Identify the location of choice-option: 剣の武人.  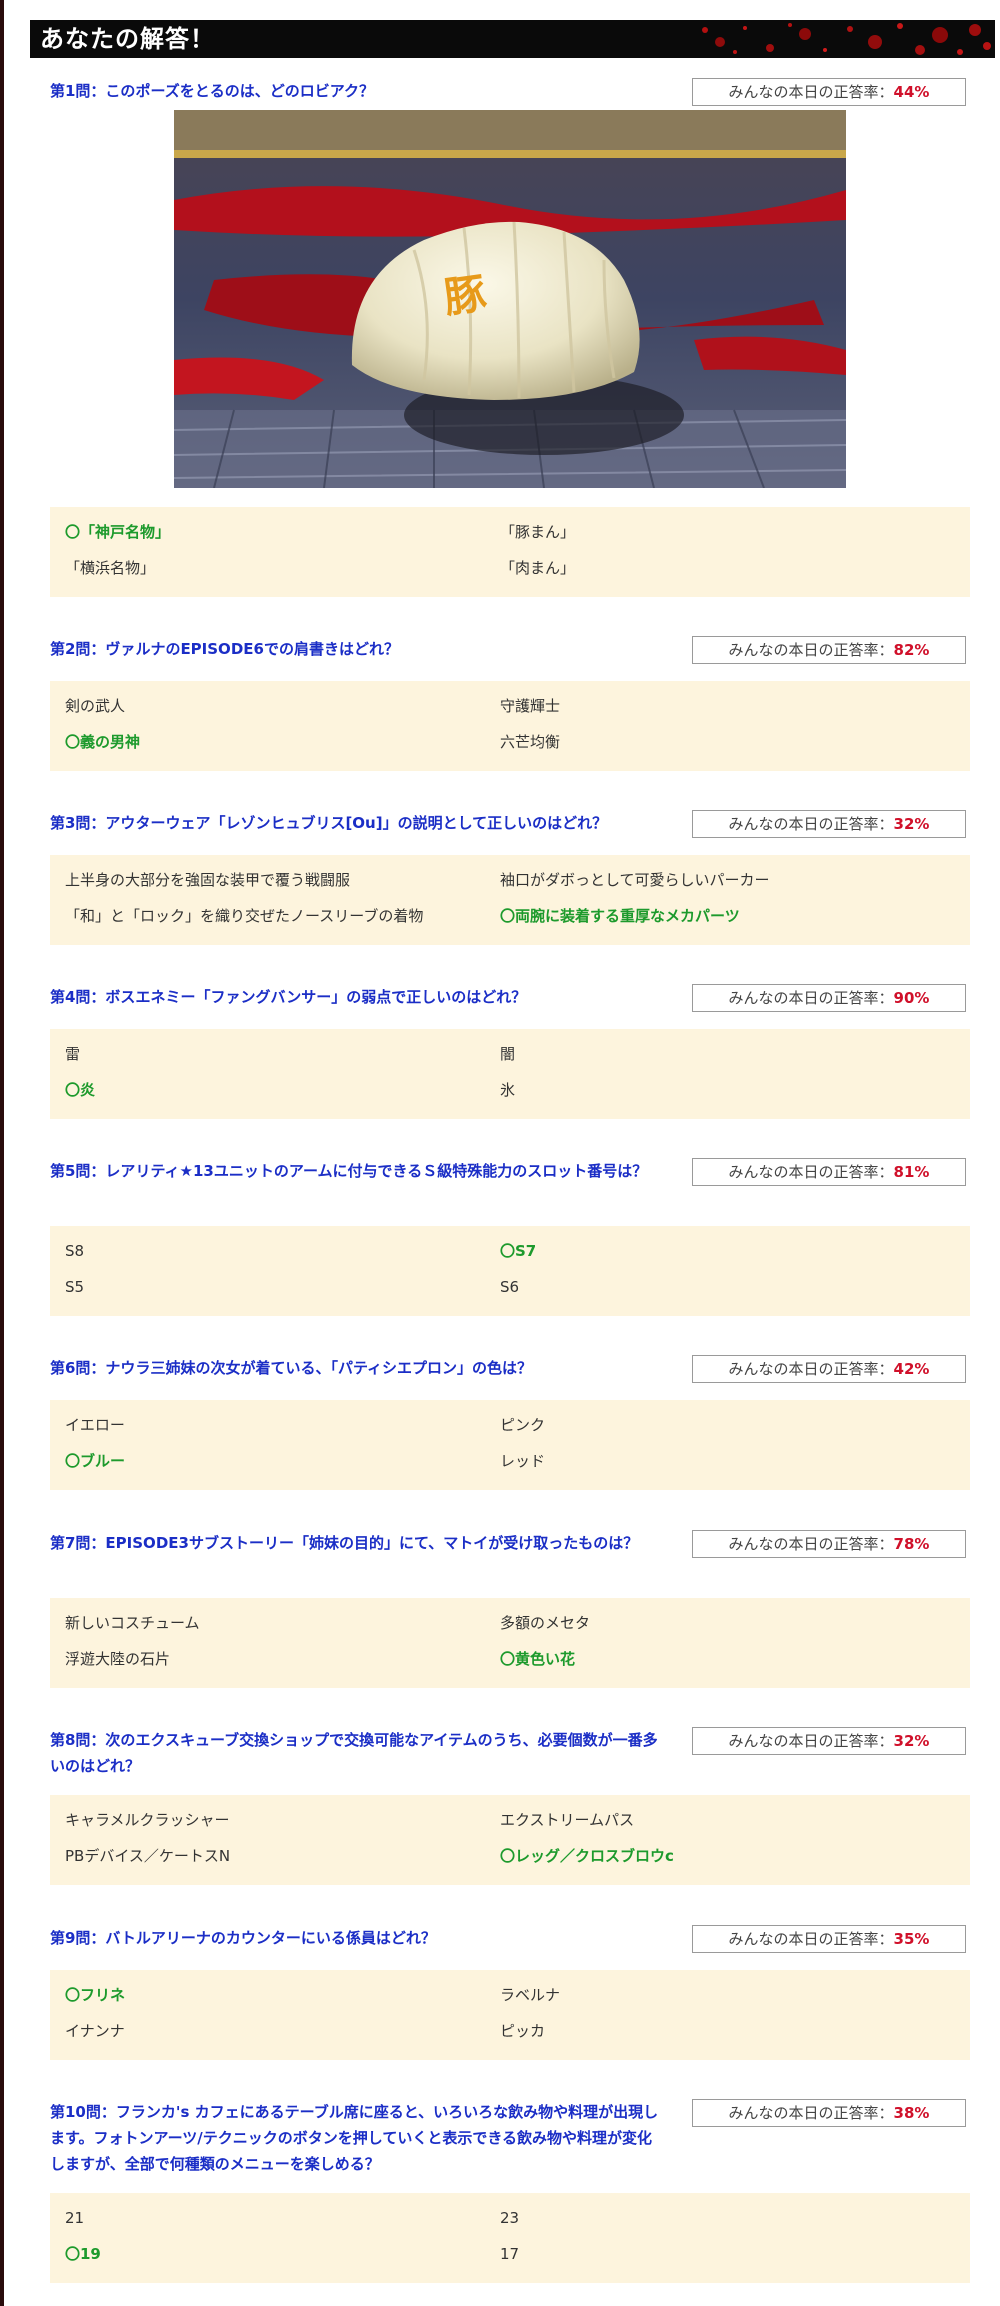
(95, 706).